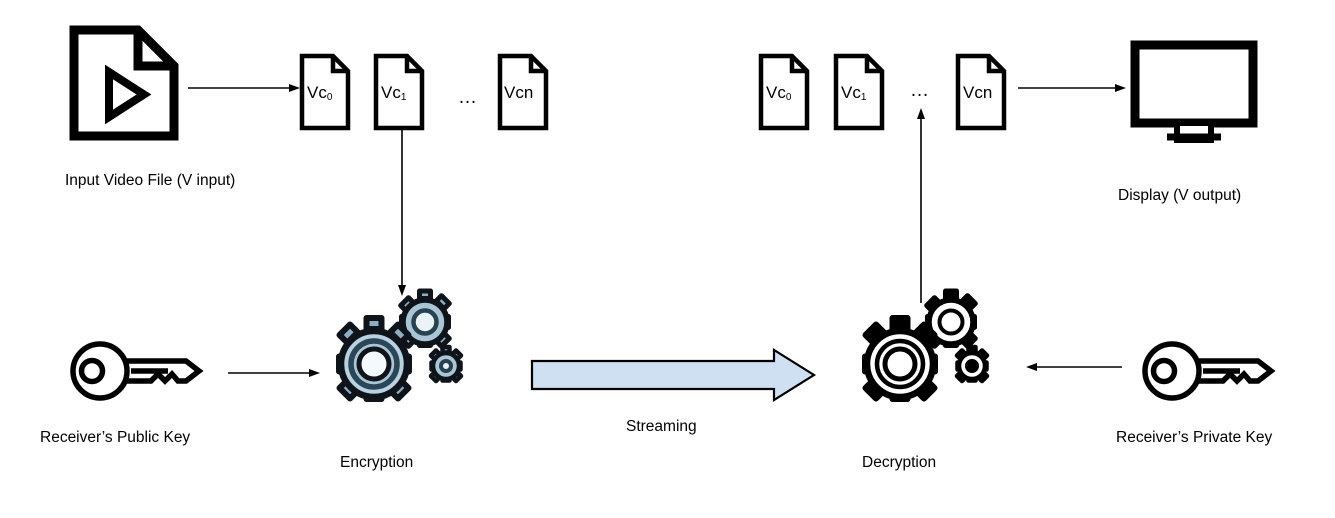 The height and width of the screenshot is (518, 1335). I want to click on arrow-chunks-to-display, so click(1072, 88).